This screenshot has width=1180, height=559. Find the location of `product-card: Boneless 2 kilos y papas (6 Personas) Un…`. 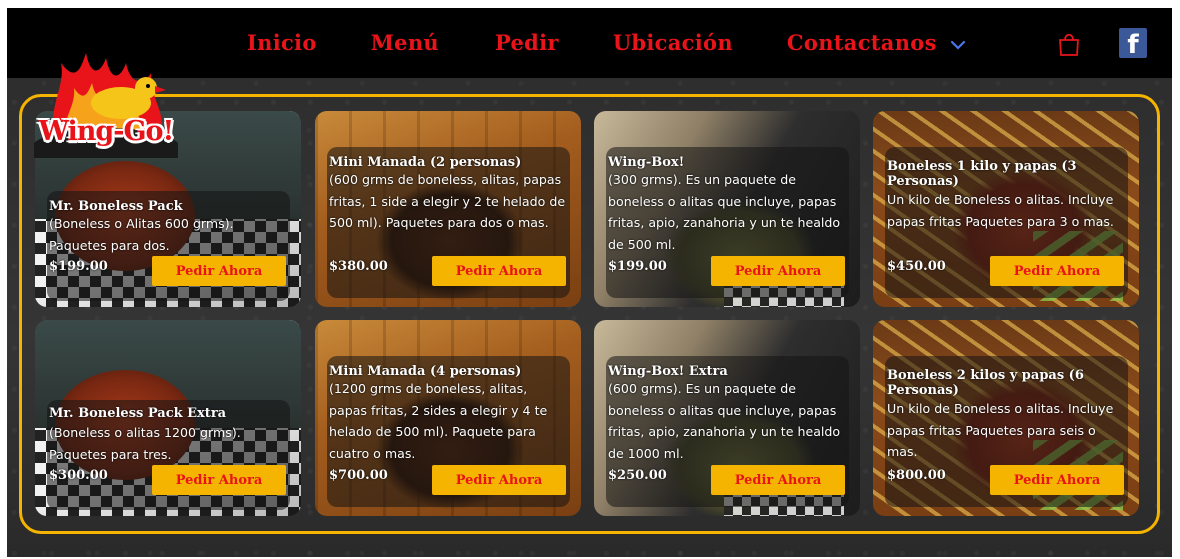

product-card: Boneless 2 kilos y papas (6 Personas) Un… is located at coordinates (1006, 418).